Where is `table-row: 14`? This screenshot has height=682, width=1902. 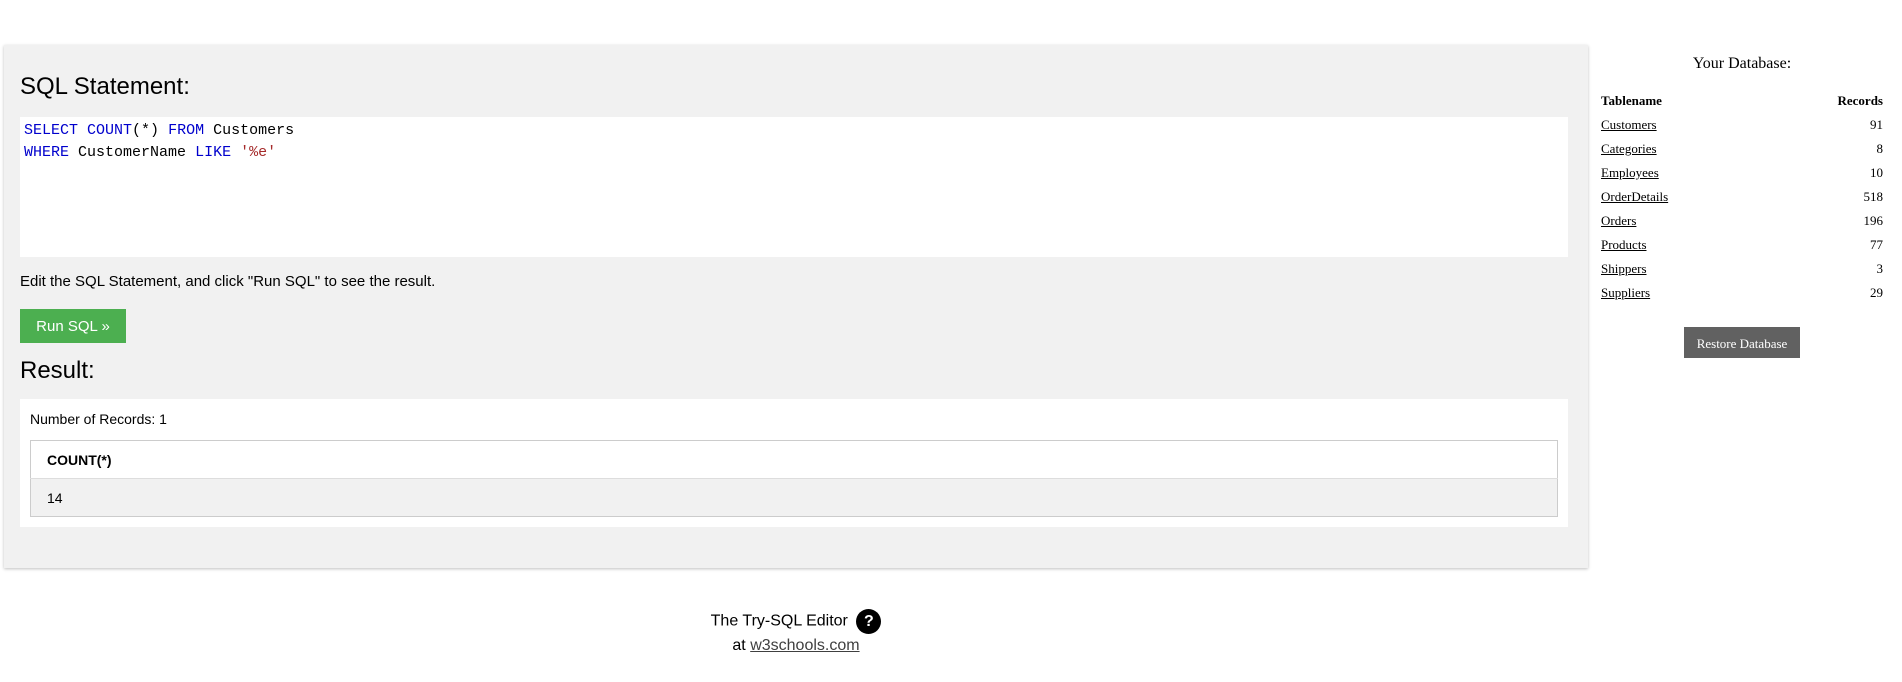
table-row: 14 is located at coordinates (794, 497).